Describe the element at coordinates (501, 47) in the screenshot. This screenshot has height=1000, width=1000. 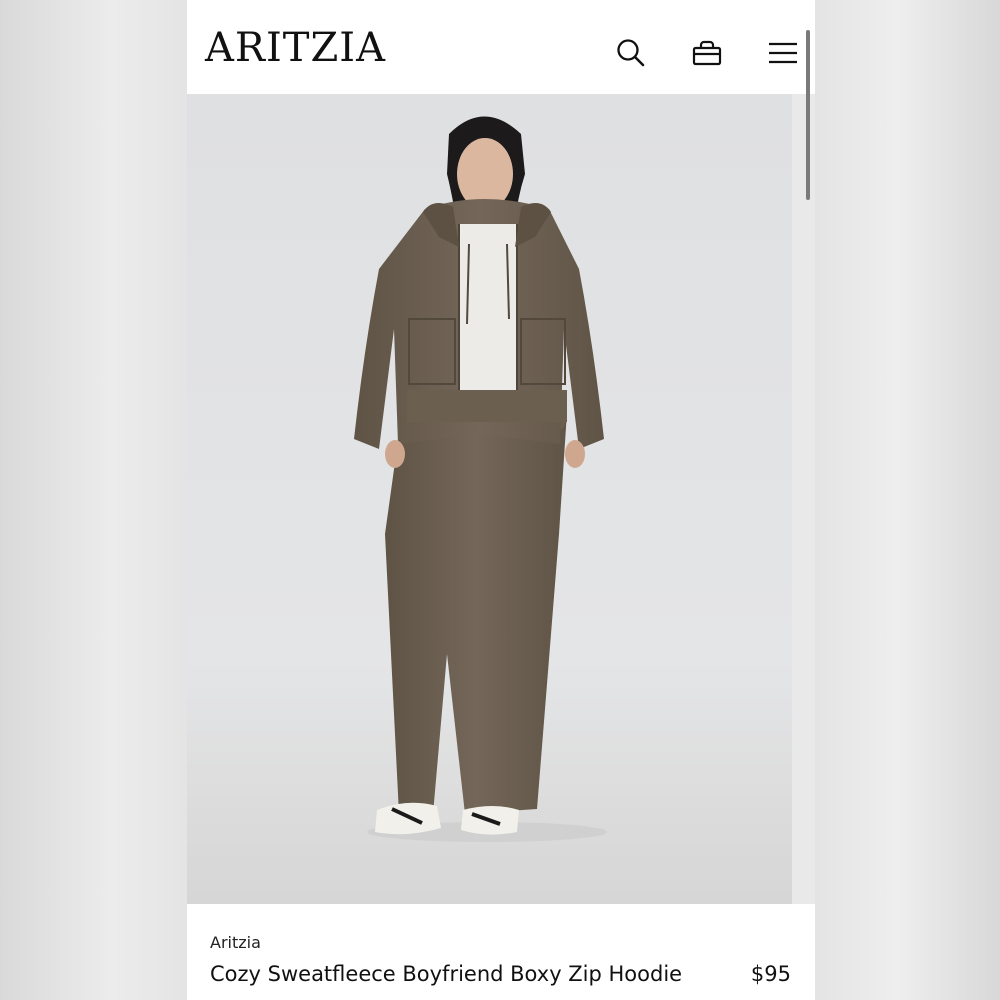
I see `site-header: ARITZIA` at that location.